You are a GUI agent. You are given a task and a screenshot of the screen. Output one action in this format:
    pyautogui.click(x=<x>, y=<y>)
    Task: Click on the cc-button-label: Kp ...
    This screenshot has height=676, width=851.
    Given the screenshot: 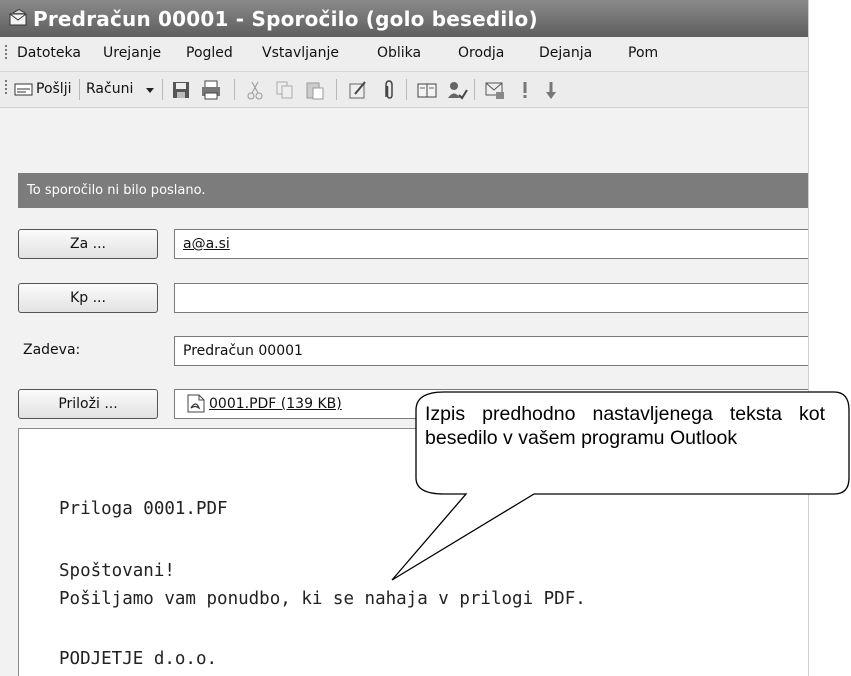 What is the action you would take?
    pyautogui.click(x=88, y=298)
    